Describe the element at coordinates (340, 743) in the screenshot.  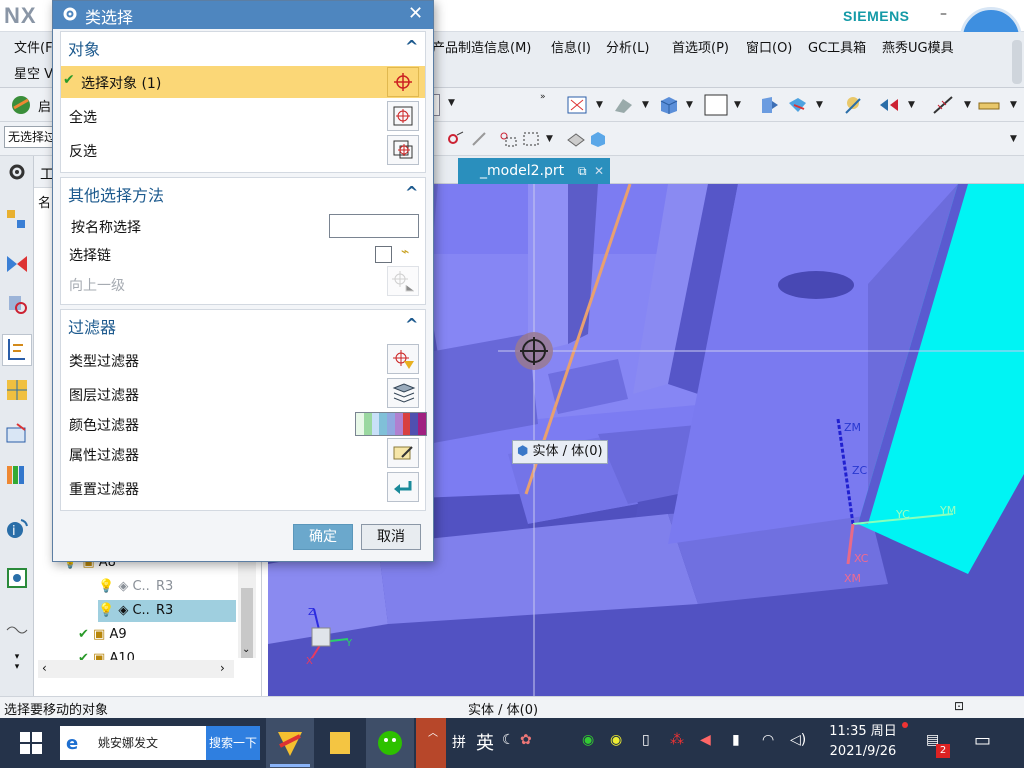
I see `taskbar-app-explorer` at that location.